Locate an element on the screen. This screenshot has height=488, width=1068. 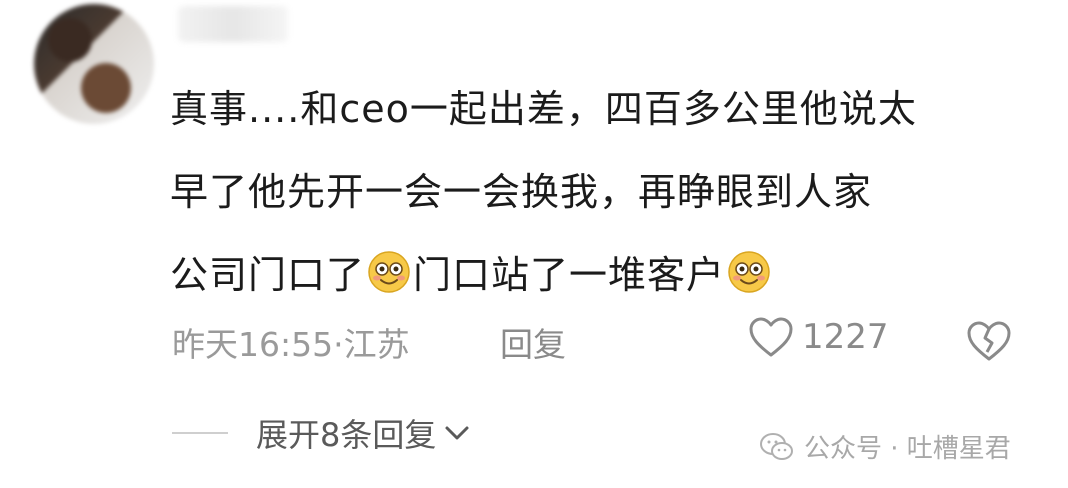
timestamp: 昨天16:55 is located at coordinates (253, 344).